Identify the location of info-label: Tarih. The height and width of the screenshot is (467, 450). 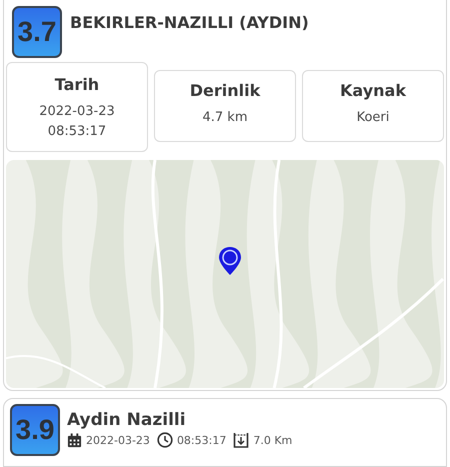
(77, 84).